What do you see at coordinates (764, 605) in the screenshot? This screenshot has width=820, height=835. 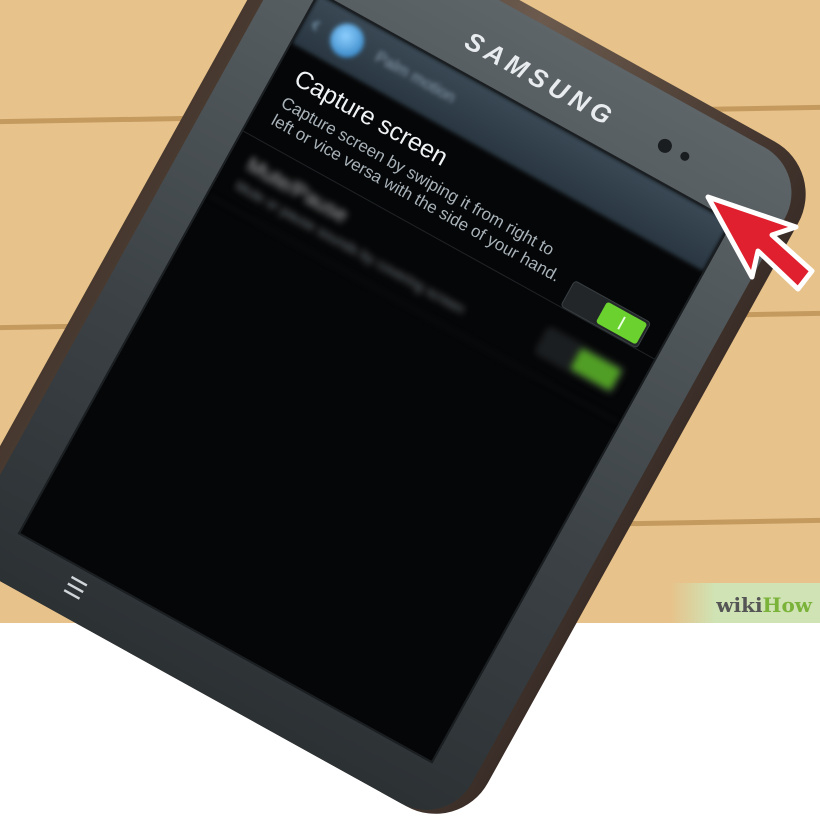 I see `wikihow-logo: wikiHow` at bounding box center [764, 605].